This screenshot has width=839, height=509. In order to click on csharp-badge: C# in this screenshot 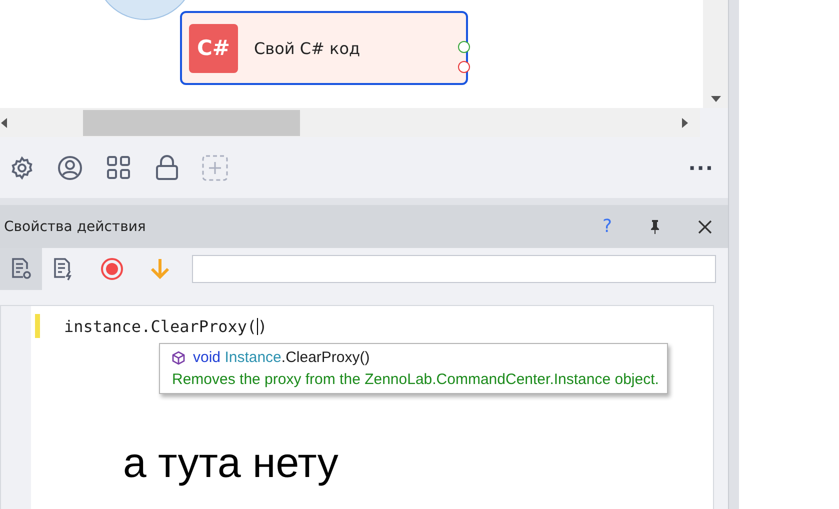, I will do `click(213, 48)`.